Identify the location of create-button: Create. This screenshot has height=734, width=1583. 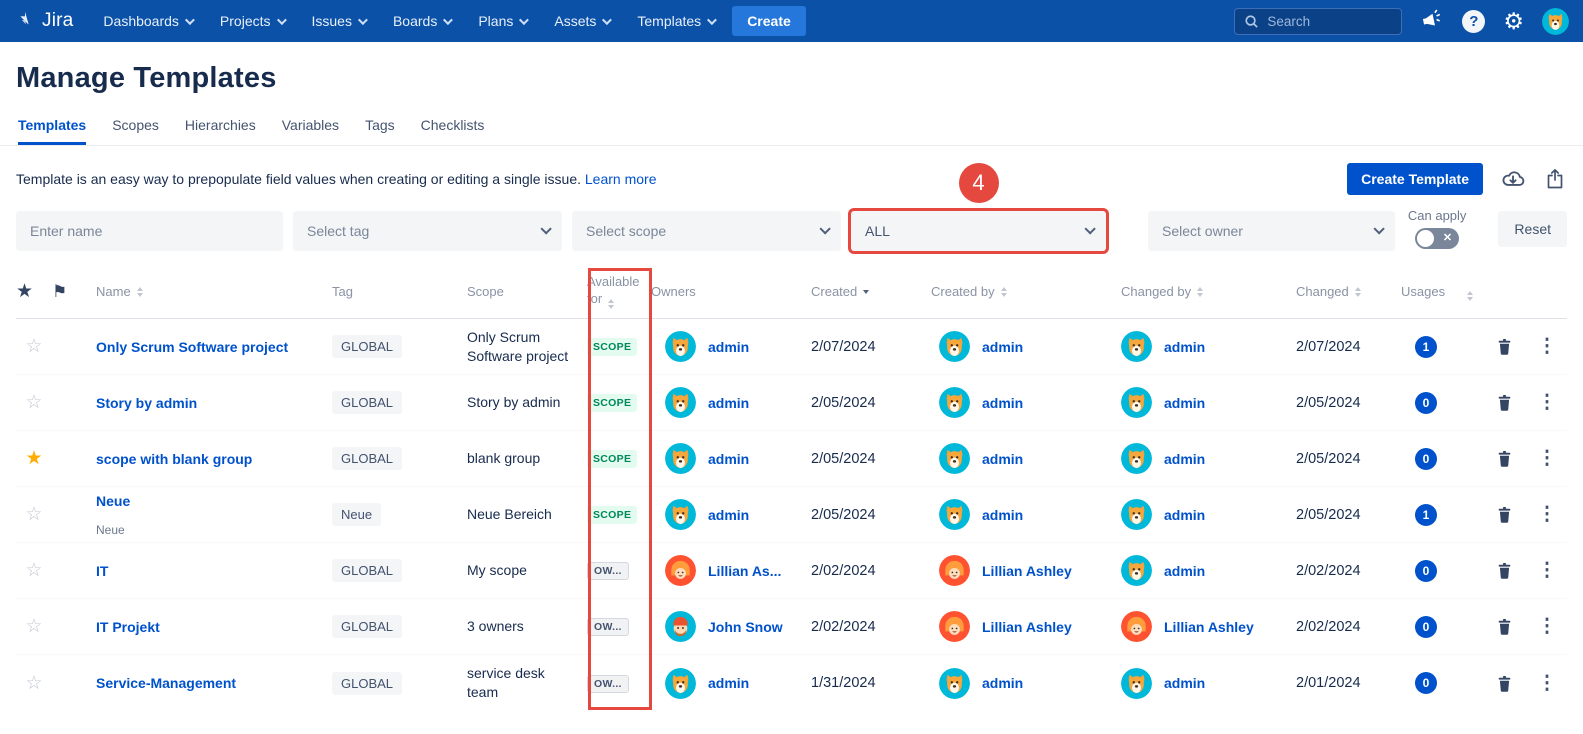
(769, 21).